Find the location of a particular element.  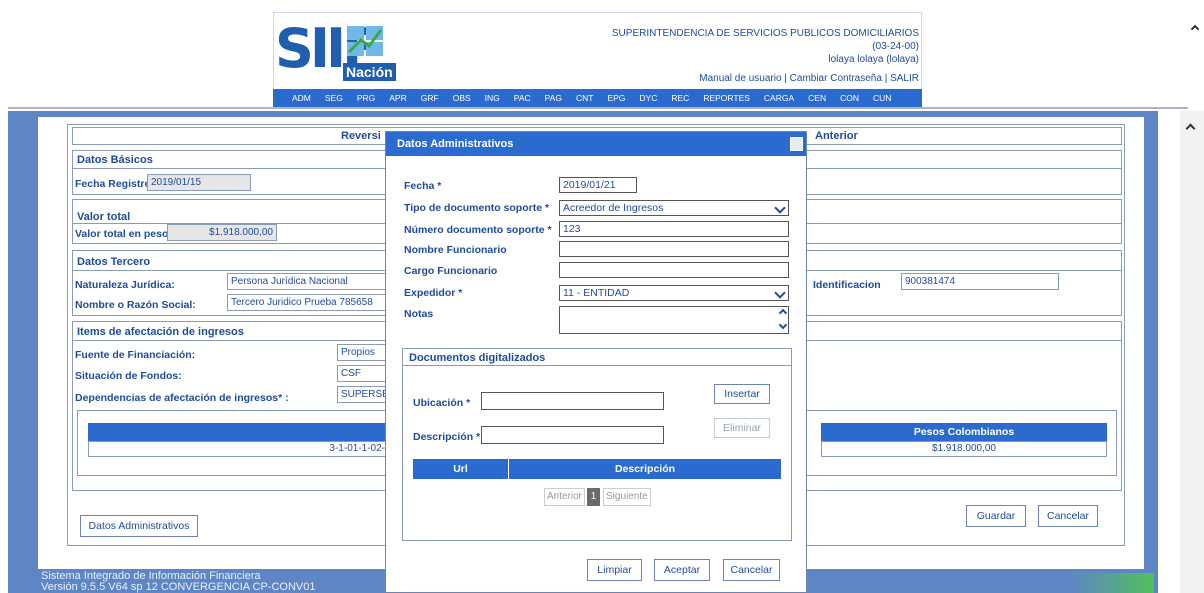

notas-textarea is located at coordinates (674, 320).